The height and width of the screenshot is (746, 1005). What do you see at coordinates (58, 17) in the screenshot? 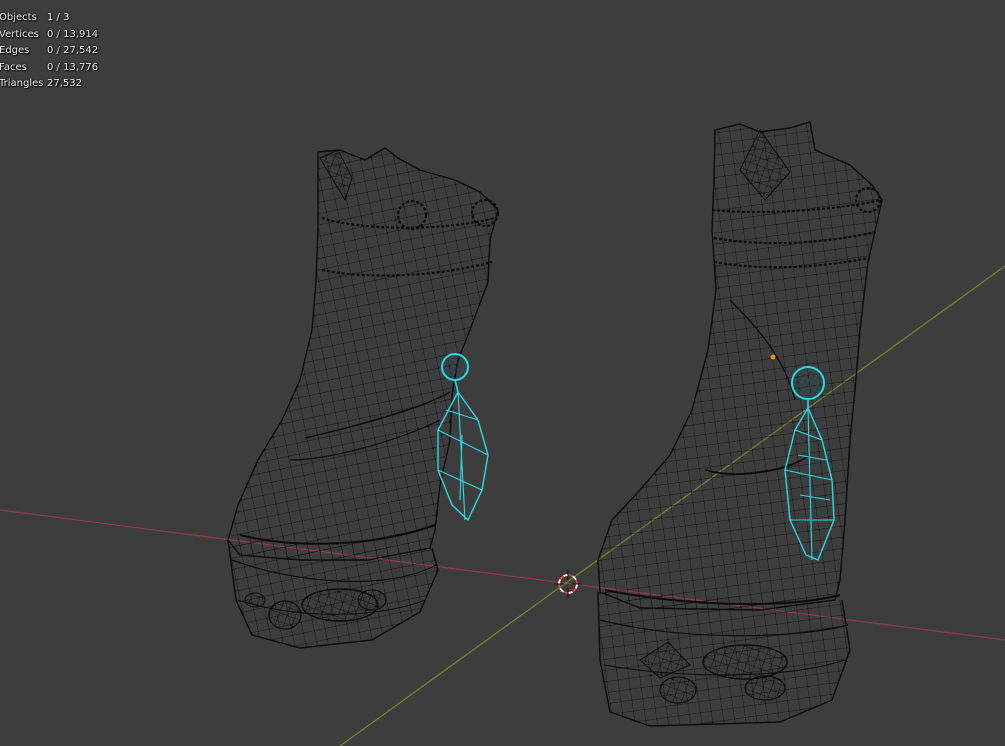
I see `stat-value: 1 / 3` at bounding box center [58, 17].